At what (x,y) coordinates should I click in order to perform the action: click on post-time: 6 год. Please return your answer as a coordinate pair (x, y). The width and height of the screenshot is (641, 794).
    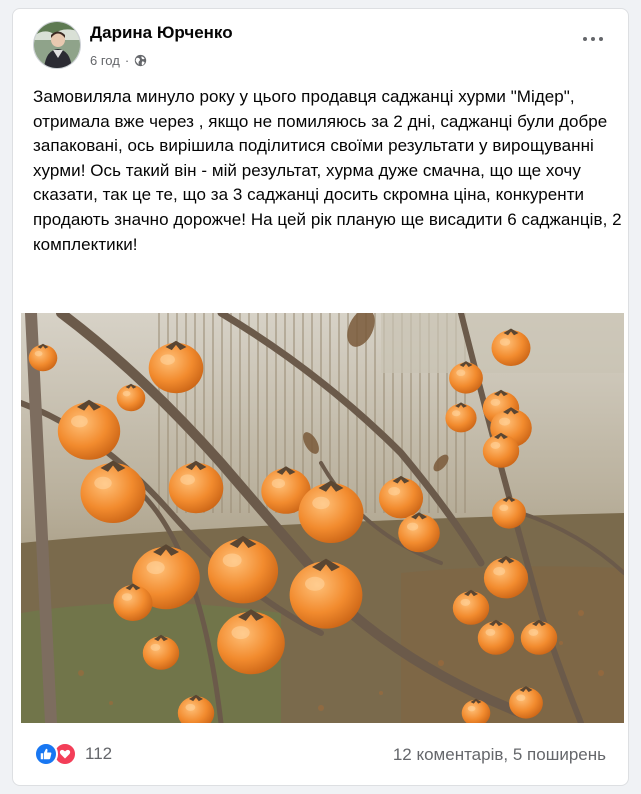
    Looking at the image, I should click on (105, 60).